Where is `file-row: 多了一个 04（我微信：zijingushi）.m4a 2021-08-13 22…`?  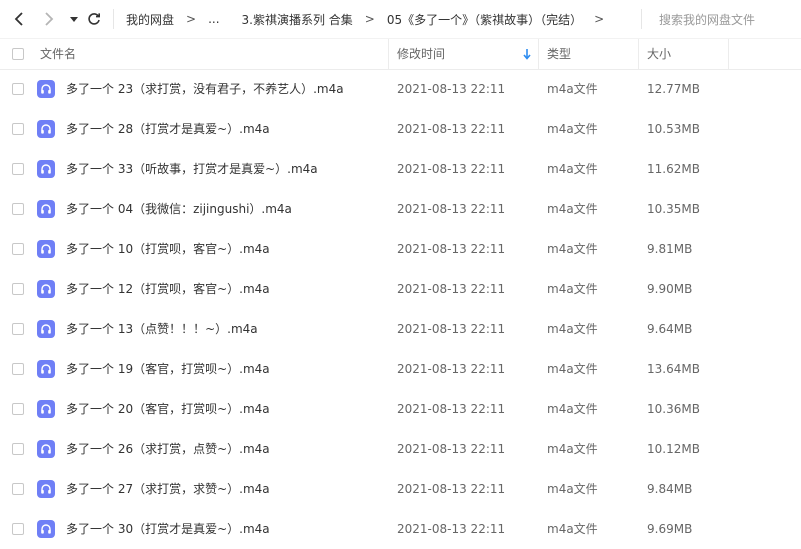 file-row: 多了一个 04（我微信：zijingushi）.m4a 2021-08-13 22… is located at coordinates (400, 209).